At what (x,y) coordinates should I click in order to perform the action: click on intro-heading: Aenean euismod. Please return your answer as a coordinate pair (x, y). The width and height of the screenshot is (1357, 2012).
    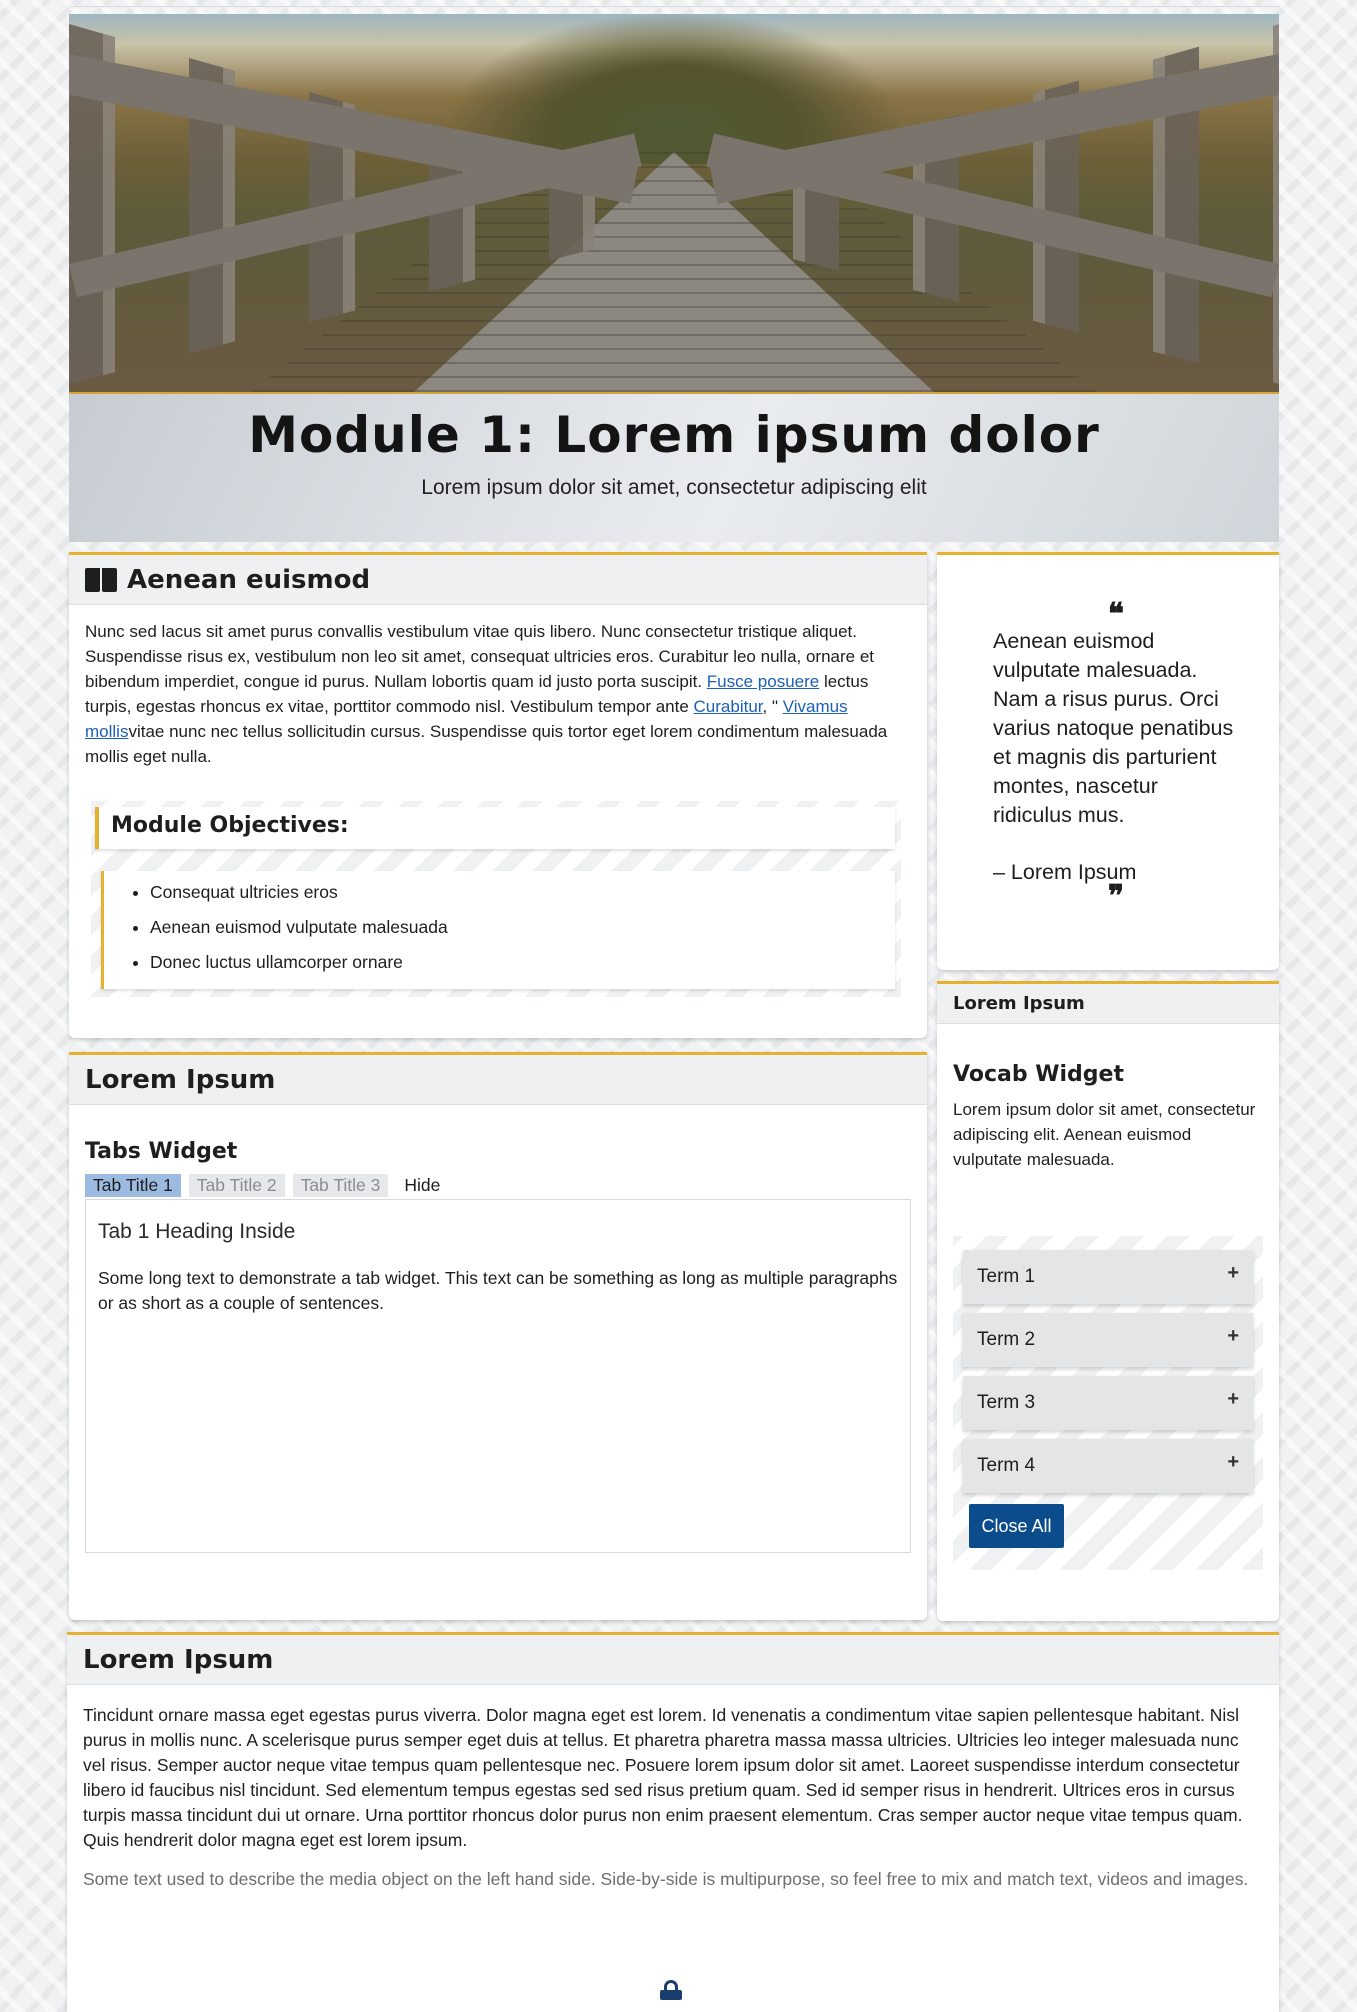
    Looking at the image, I should click on (249, 579).